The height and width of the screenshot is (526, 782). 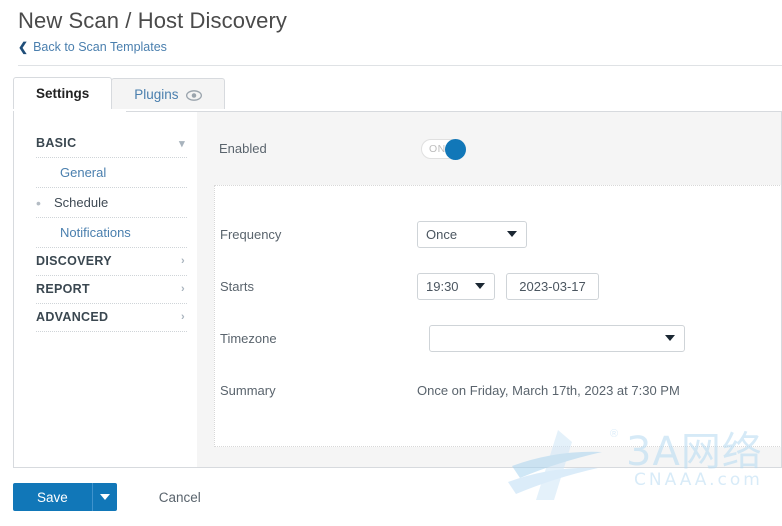 I want to click on eye-icon, so click(x=193, y=95).